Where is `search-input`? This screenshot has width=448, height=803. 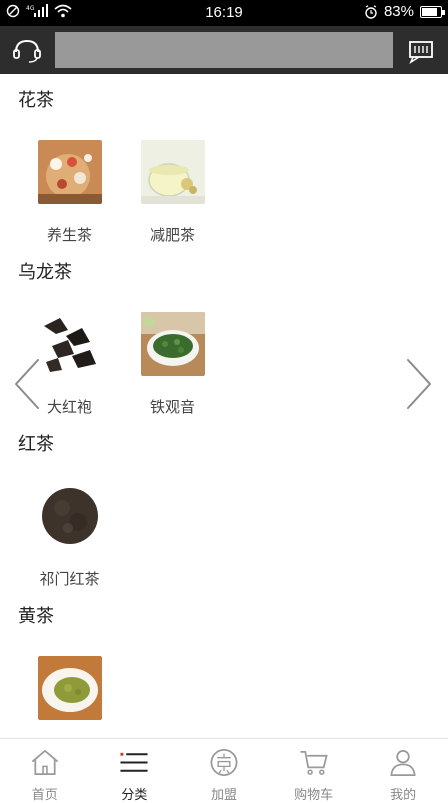 search-input is located at coordinates (224, 50).